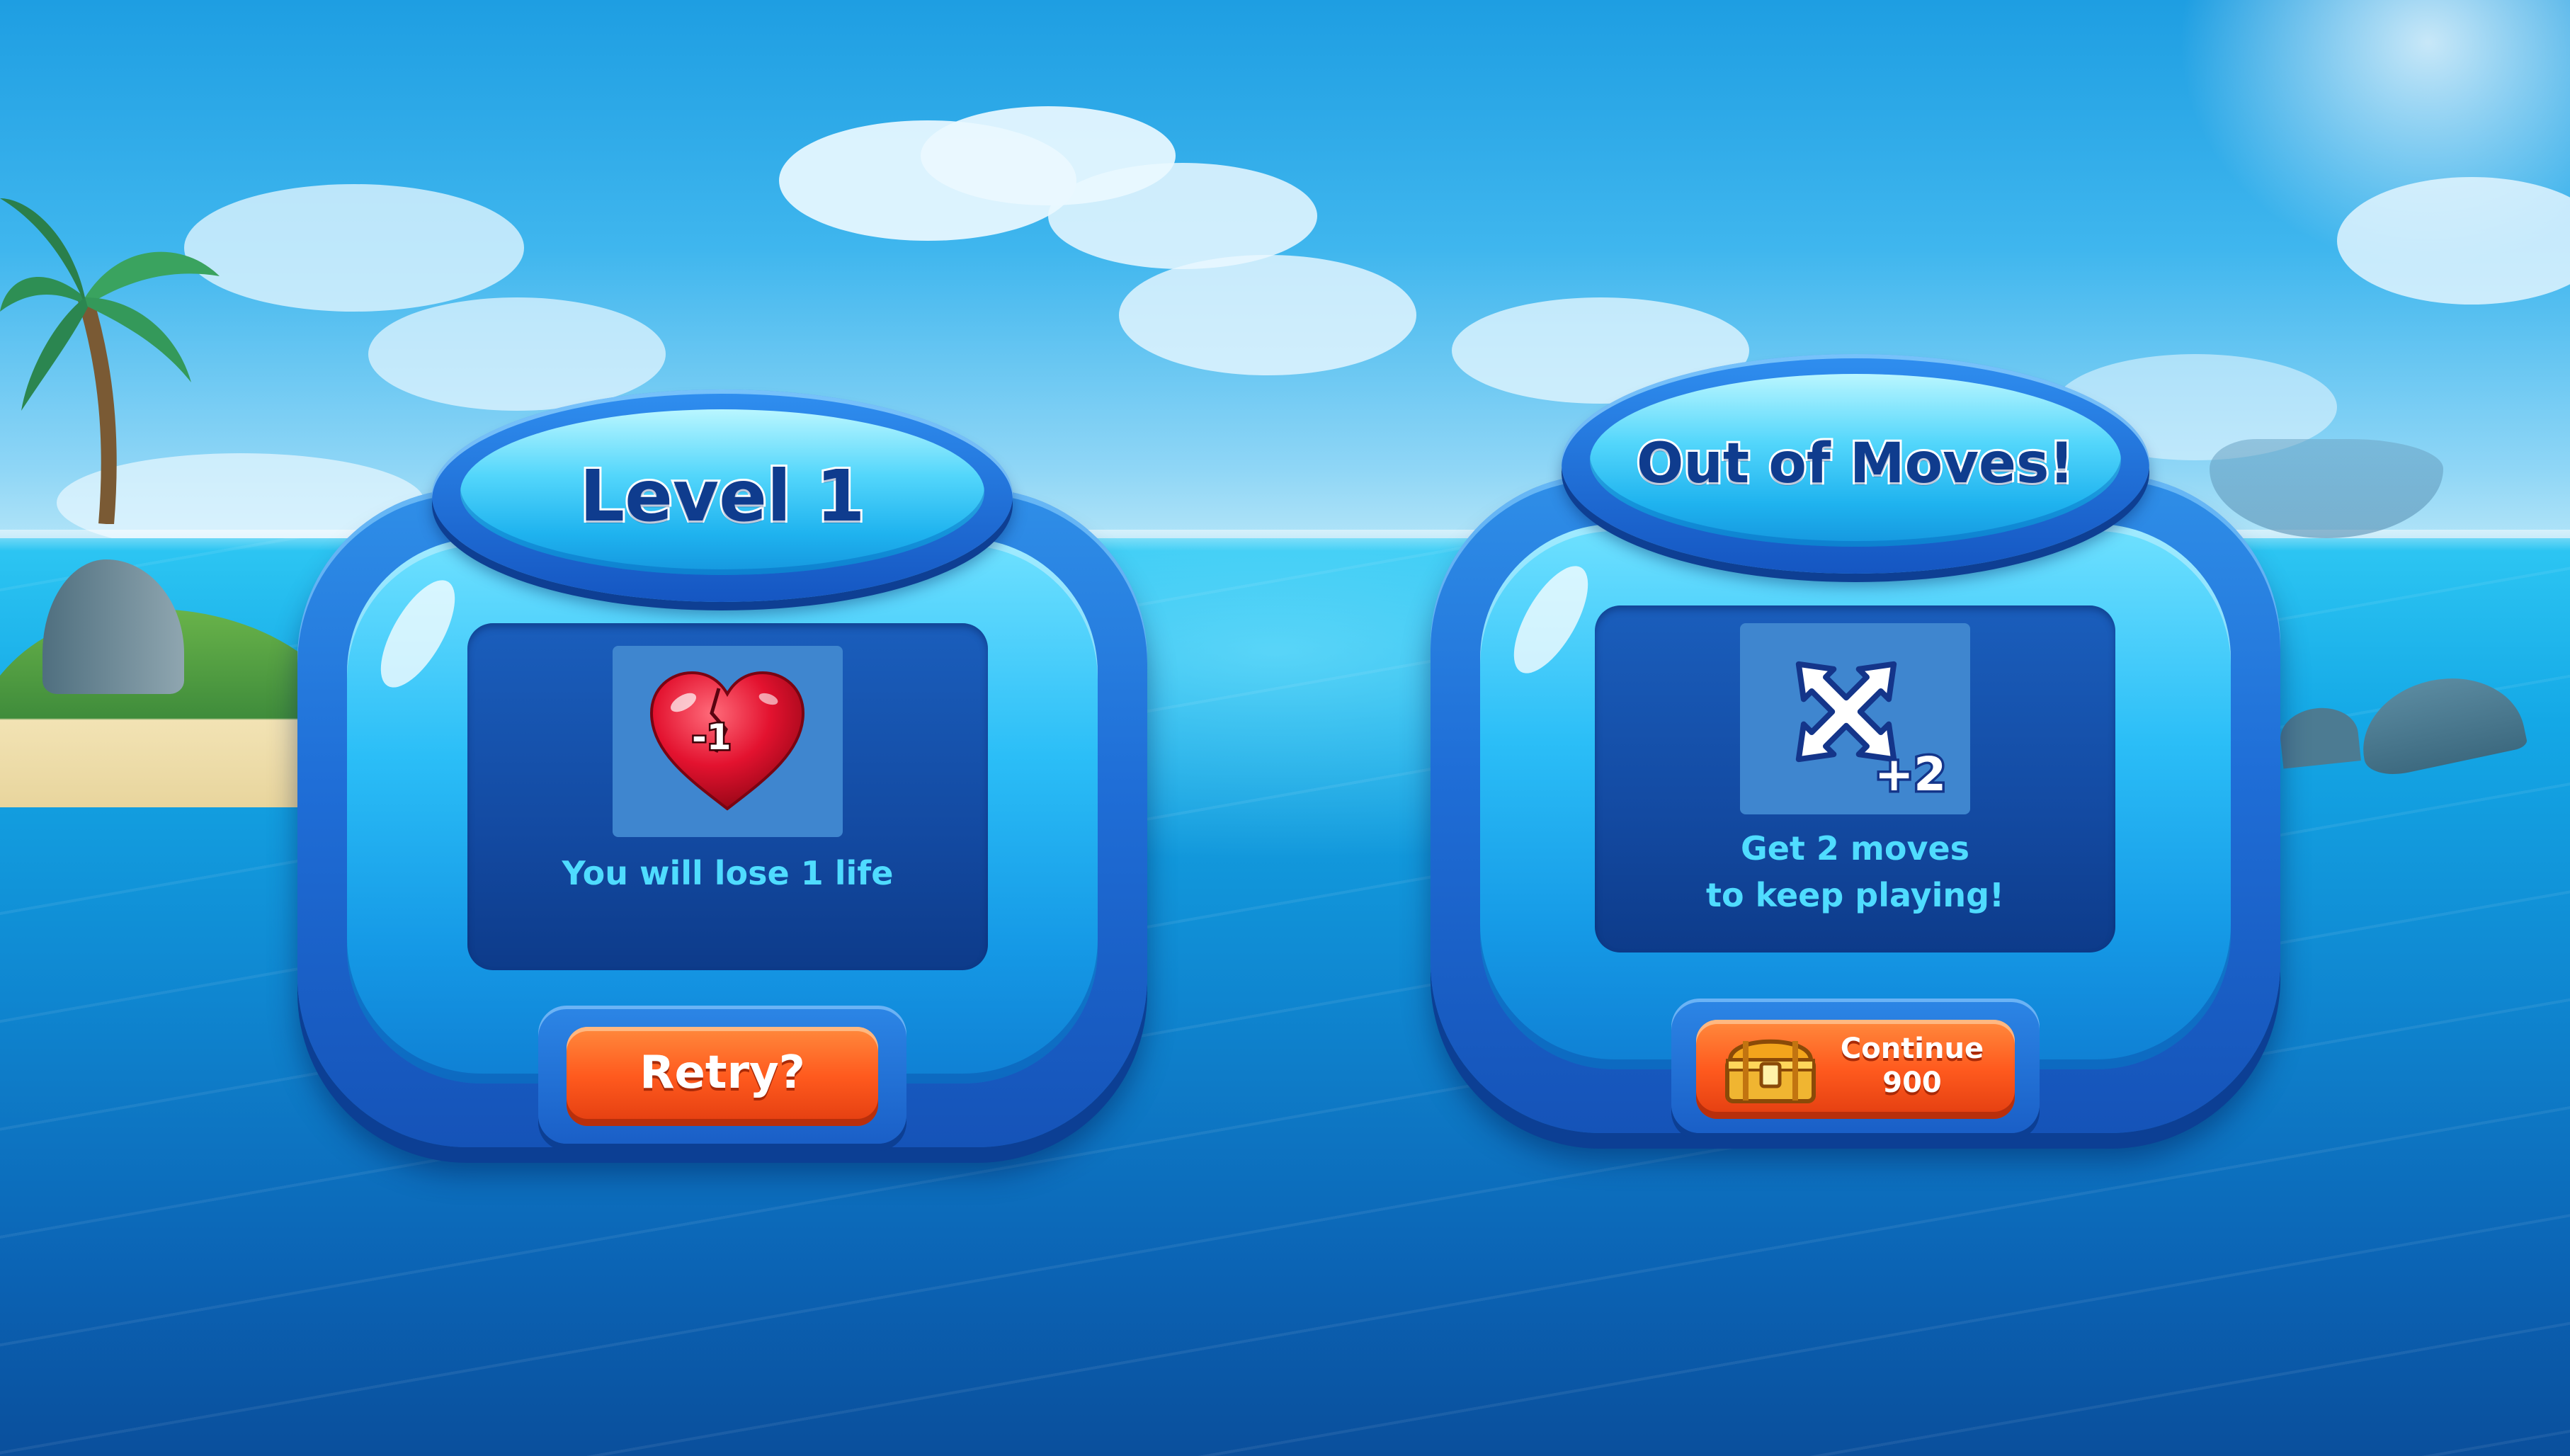  Describe the element at coordinates (712, 738) in the screenshot. I see `life-badge: -1` at that location.